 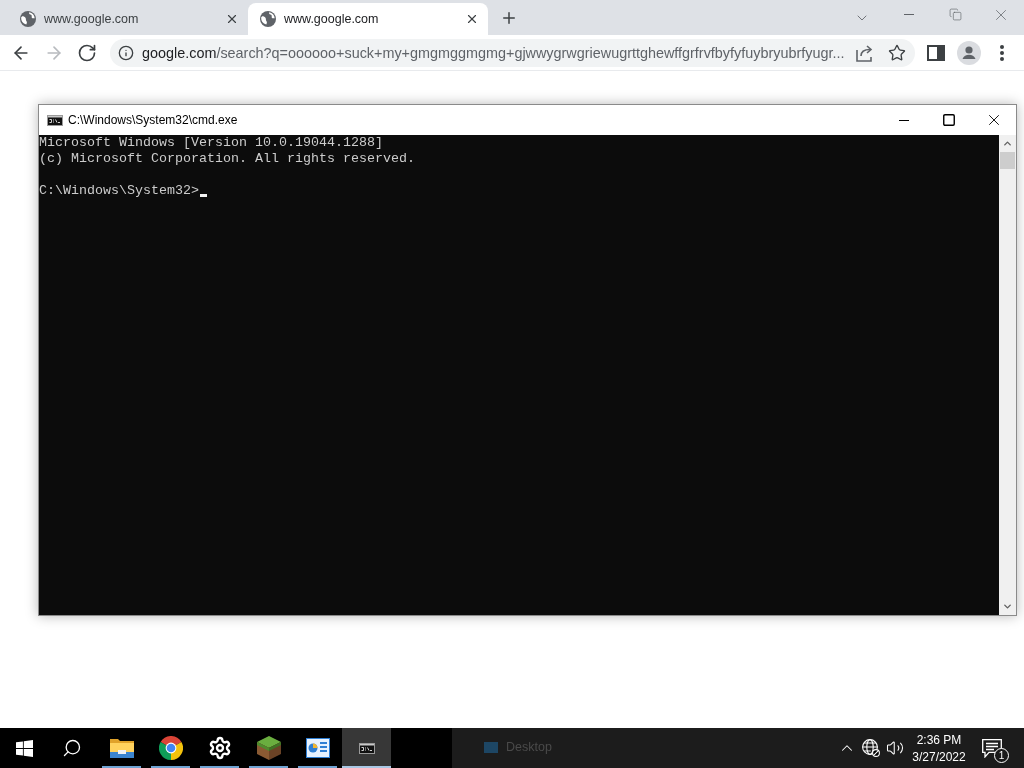 What do you see at coordinates (170, 748) in the screenshot?
I see `browser-logo-icon` at bounding box center [170, 748].